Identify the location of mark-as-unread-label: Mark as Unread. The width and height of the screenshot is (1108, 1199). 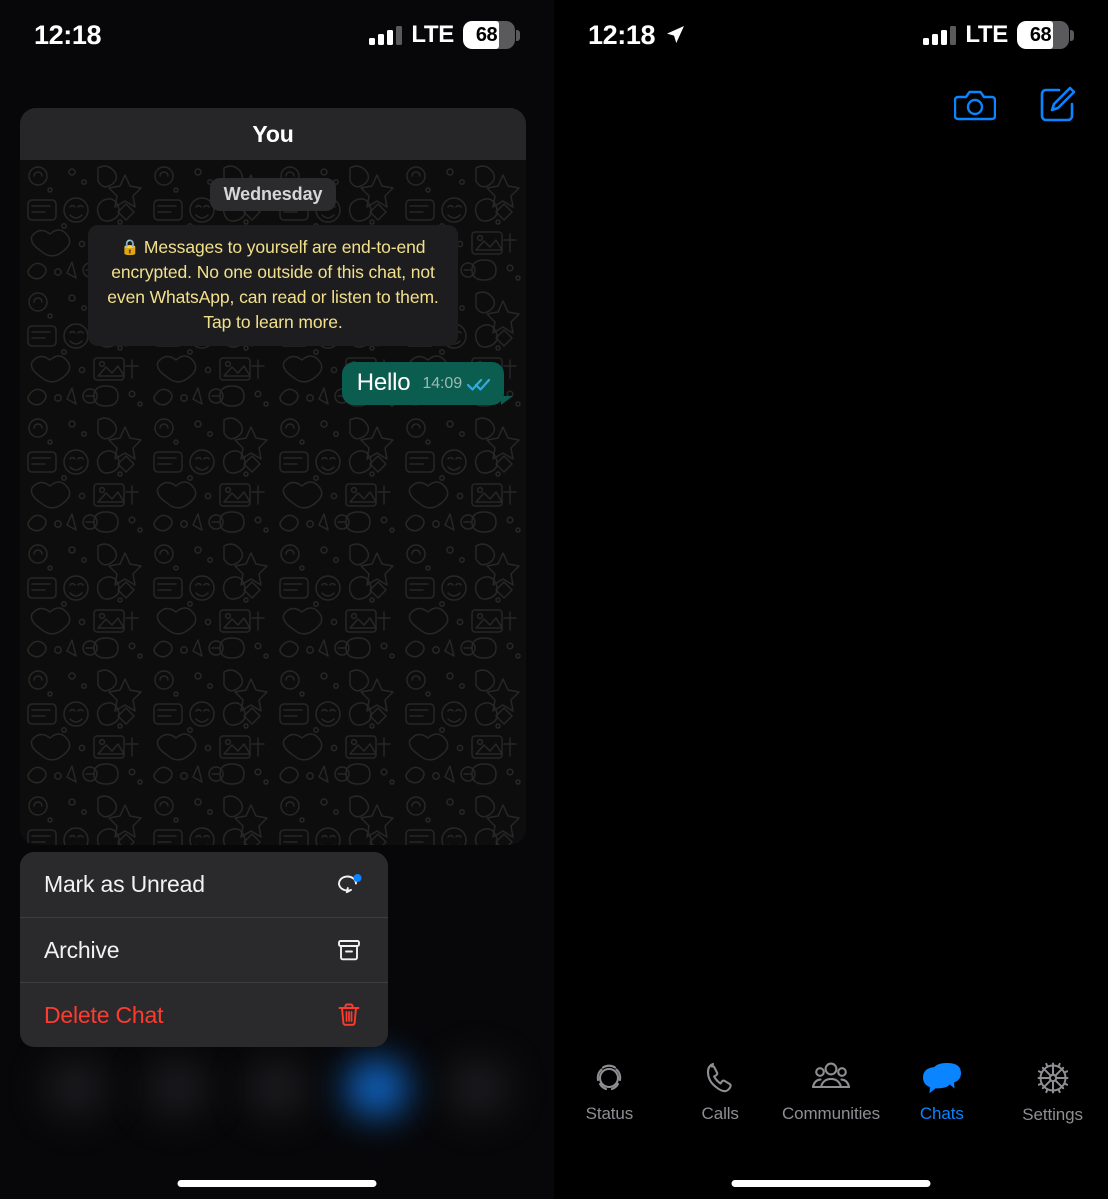
(124, 884).